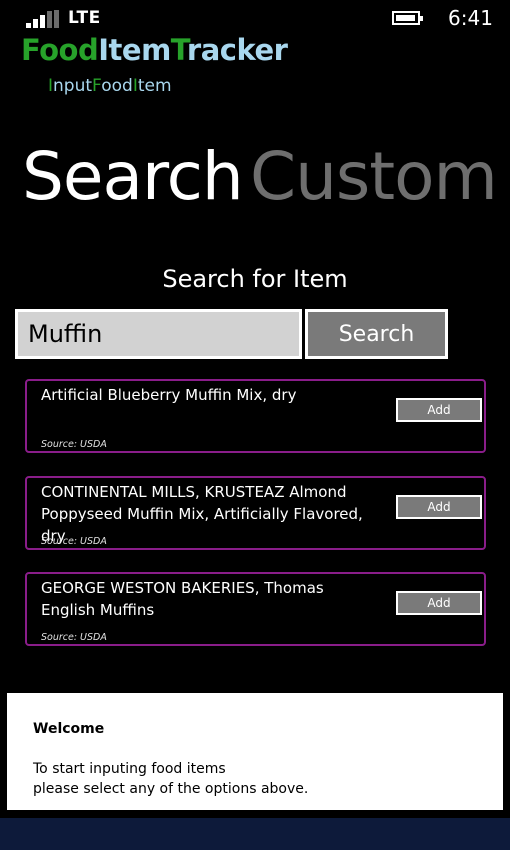 The image size is (510, 850). Describe the element at coordinates (374, 176) in the screenshot. I see `pivot-tab-custom: Custom` at that location.